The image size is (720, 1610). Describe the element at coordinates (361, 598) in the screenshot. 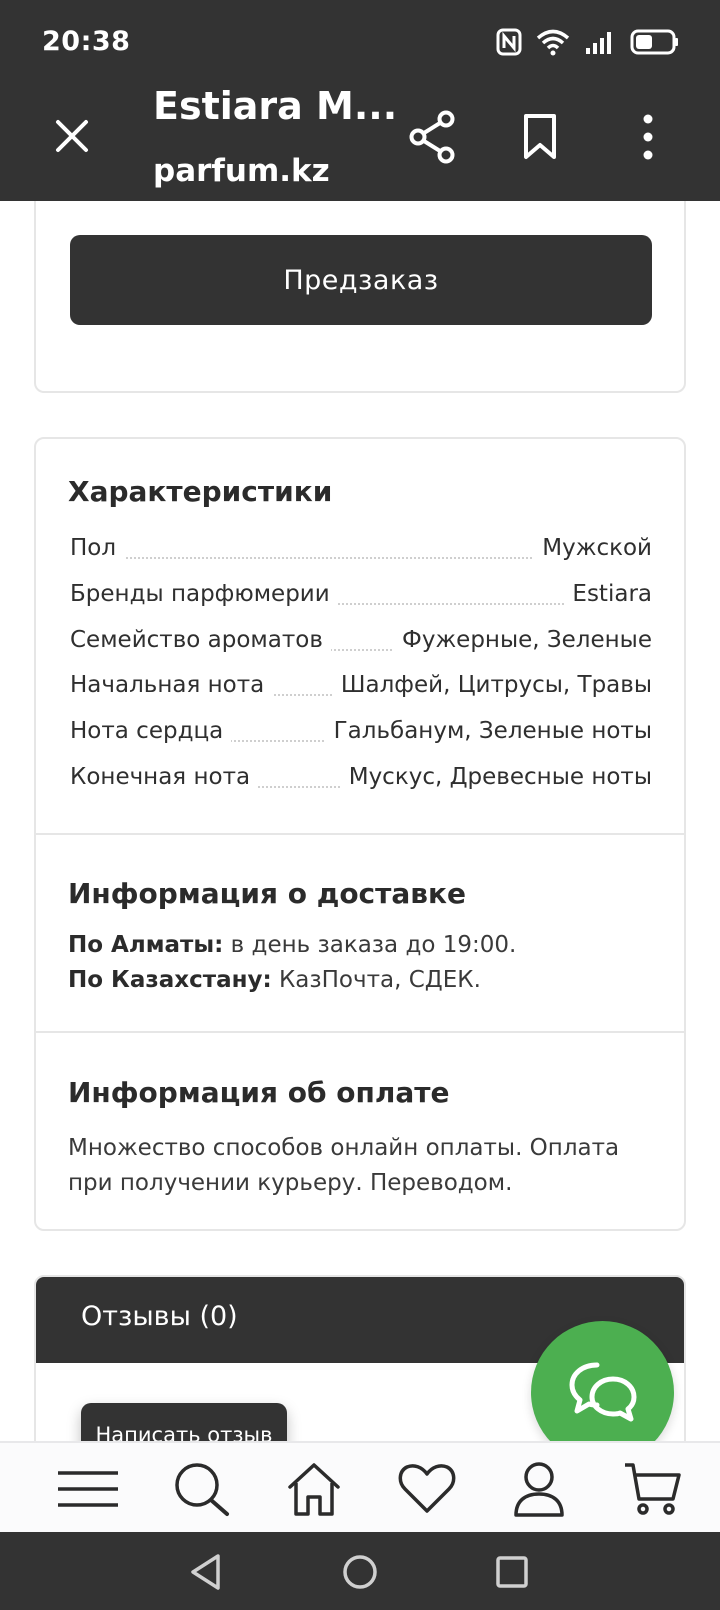

I see `characteristic-row: Бренды парфюмерии Estiara` at that location.